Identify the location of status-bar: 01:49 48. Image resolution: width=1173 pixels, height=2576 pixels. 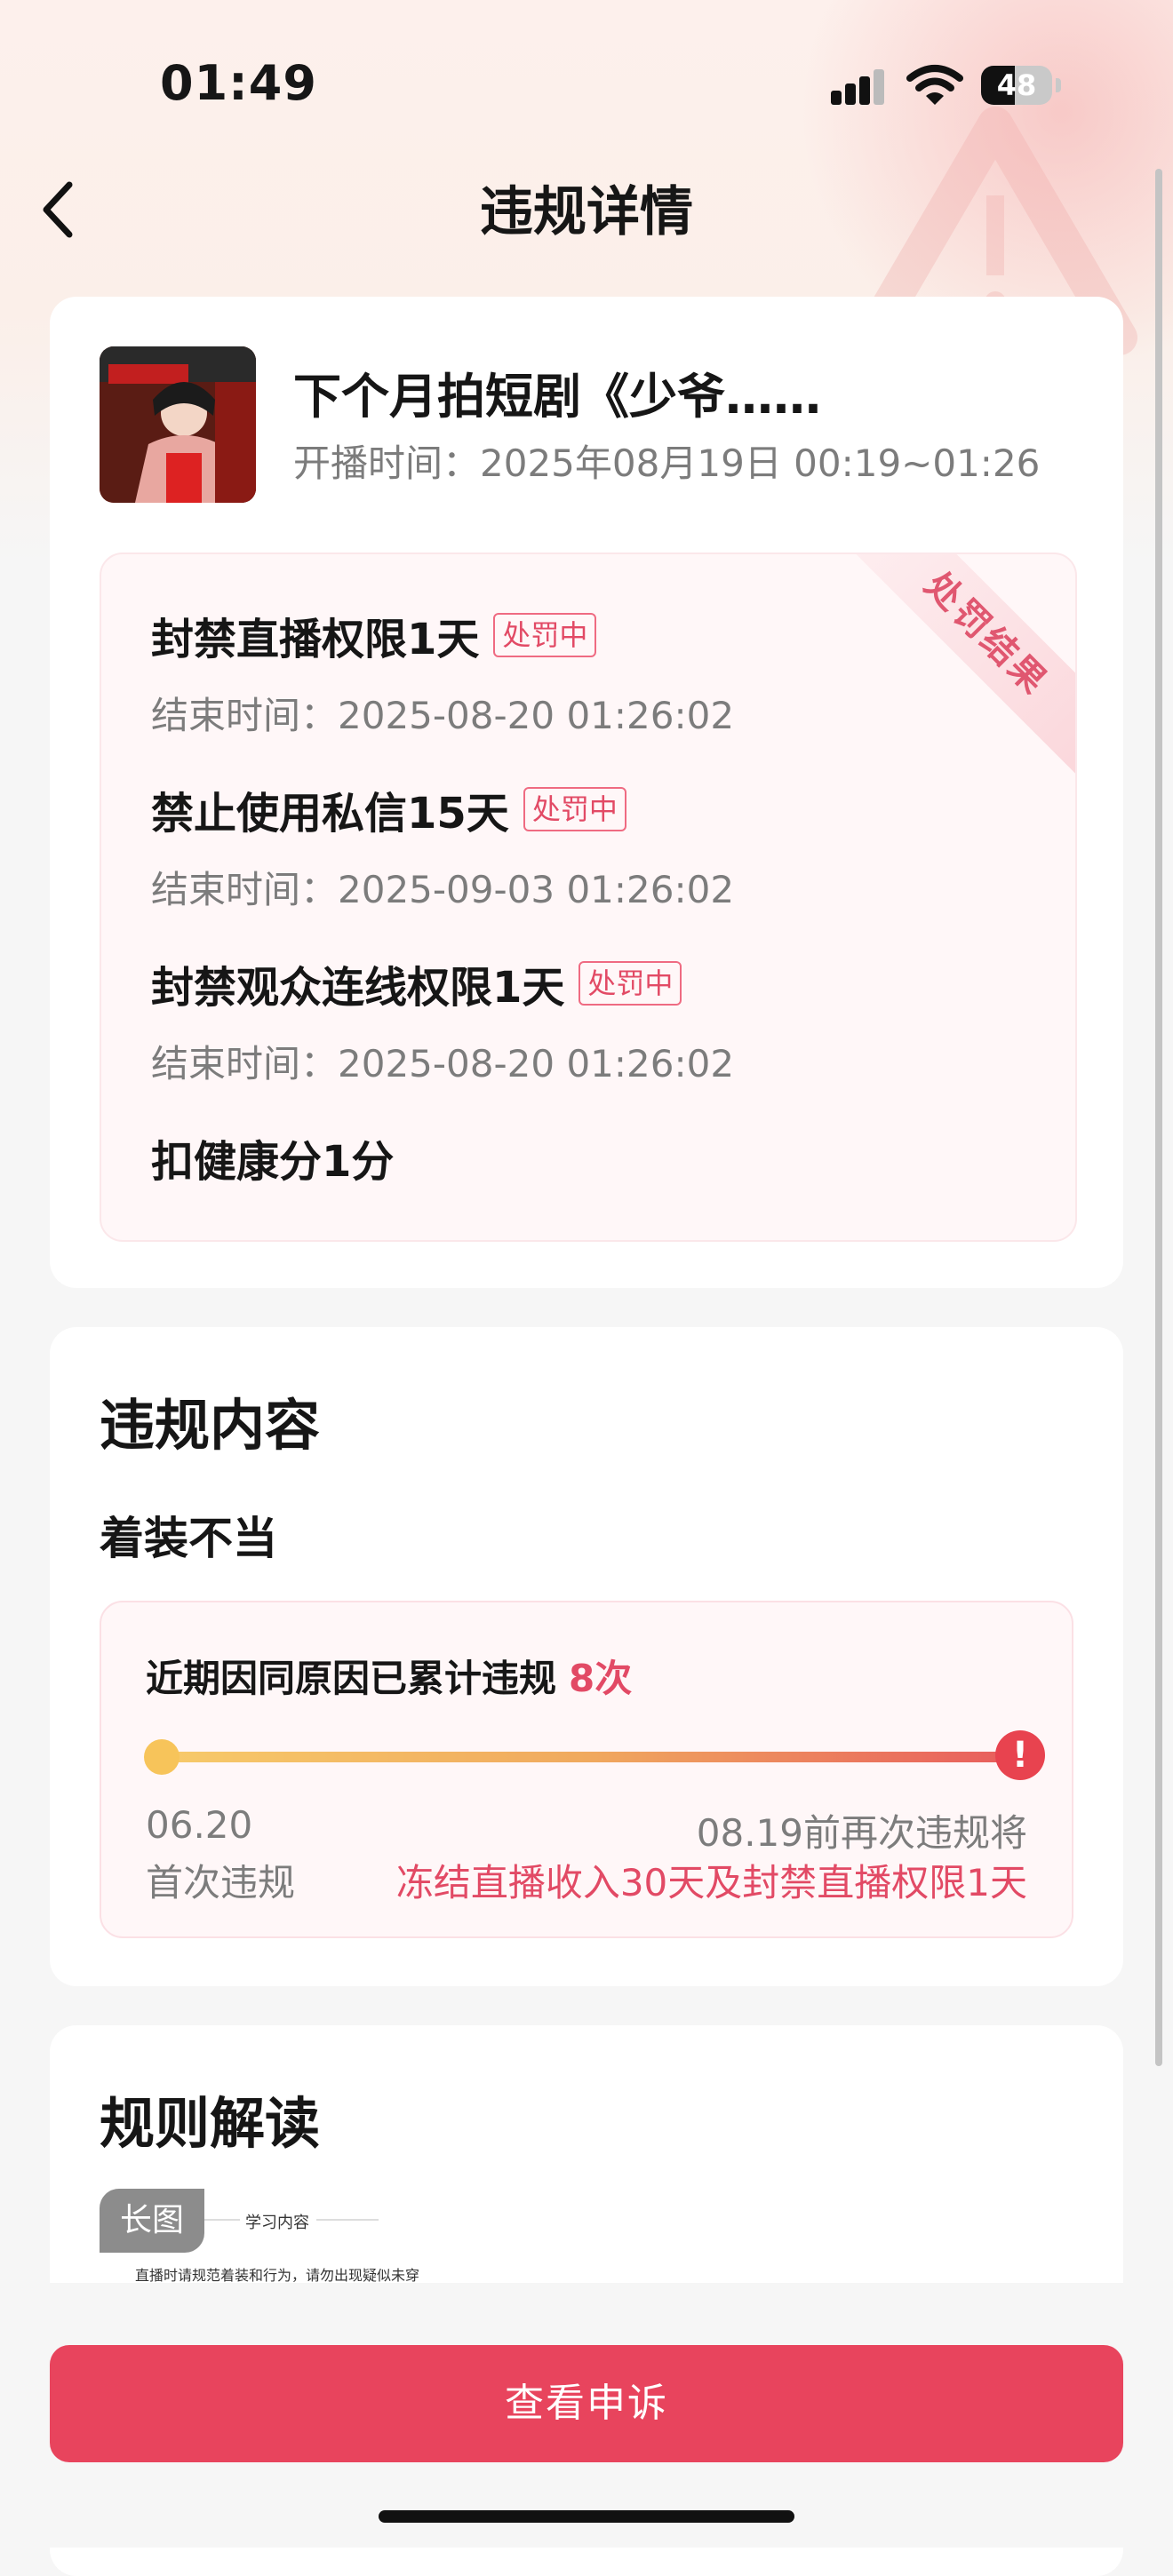
(586, 66).